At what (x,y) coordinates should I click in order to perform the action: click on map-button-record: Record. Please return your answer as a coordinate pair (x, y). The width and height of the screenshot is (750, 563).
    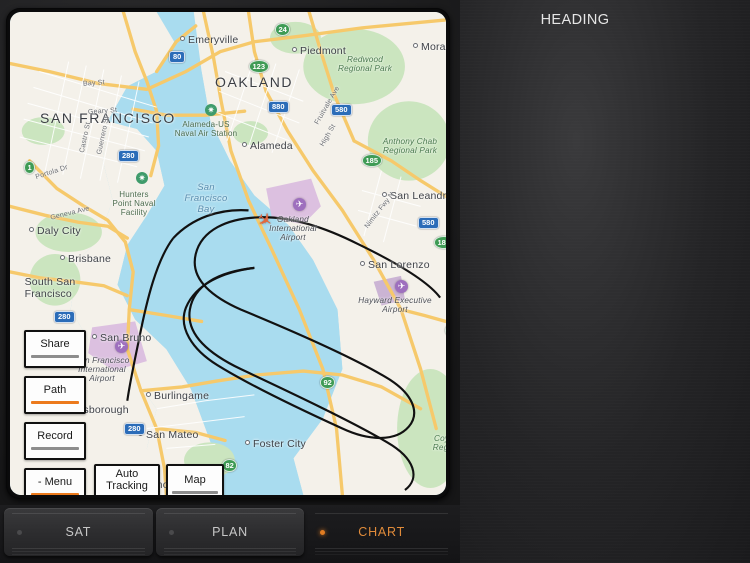
    Looking at the image, I should click on (55, 441).